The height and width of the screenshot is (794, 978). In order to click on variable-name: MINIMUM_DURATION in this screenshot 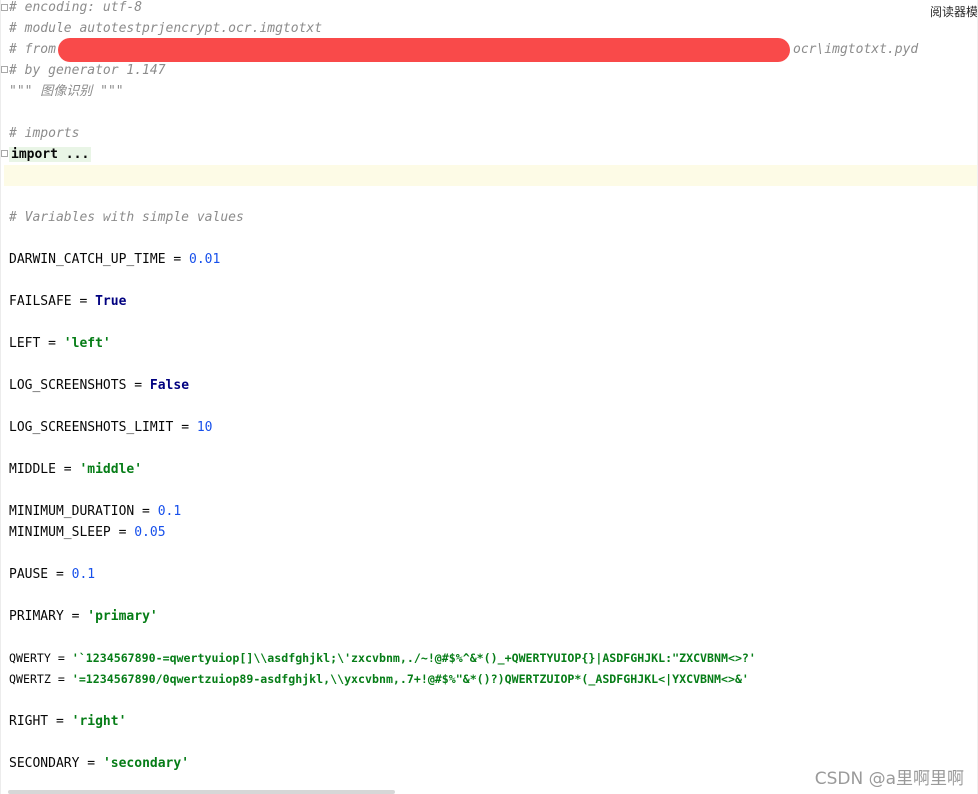, I will do `click(72, 511)`.